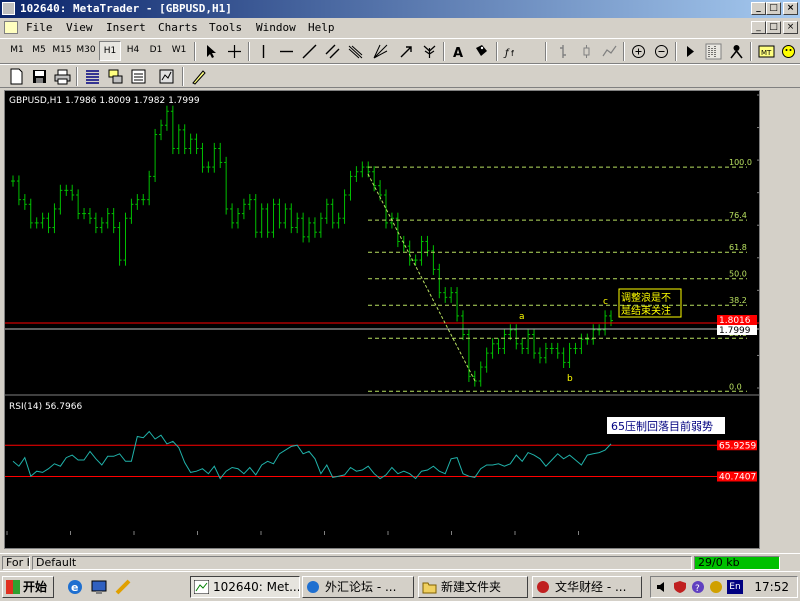 This screenshot has height=601, width=800. I want to click on chart-doc-icon, so click(11, 27).